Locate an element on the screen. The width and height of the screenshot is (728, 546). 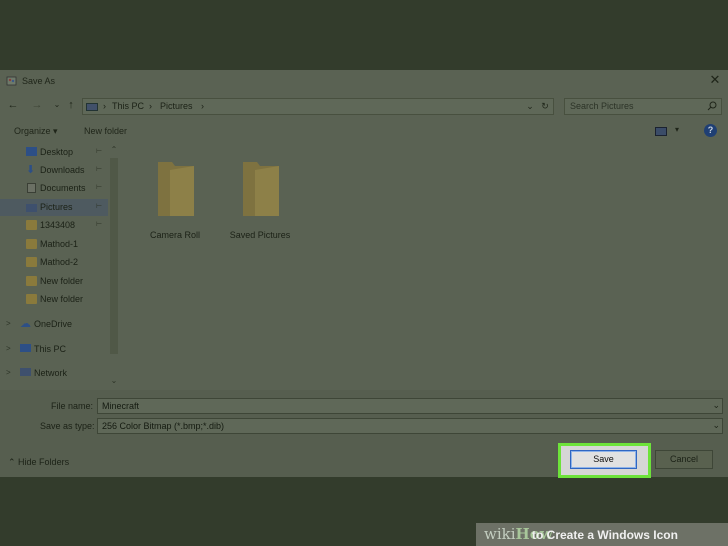
wikihow-banner: wikiHow to Create a Windows Icon is located at coordinates (602, 534).